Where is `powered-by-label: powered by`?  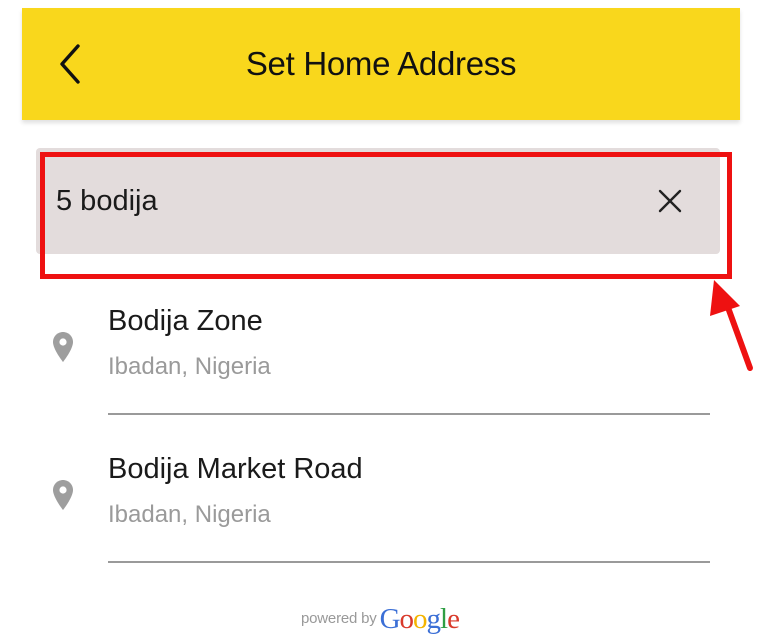
powered-by-label: powered by is located at coordinates (339, 618).